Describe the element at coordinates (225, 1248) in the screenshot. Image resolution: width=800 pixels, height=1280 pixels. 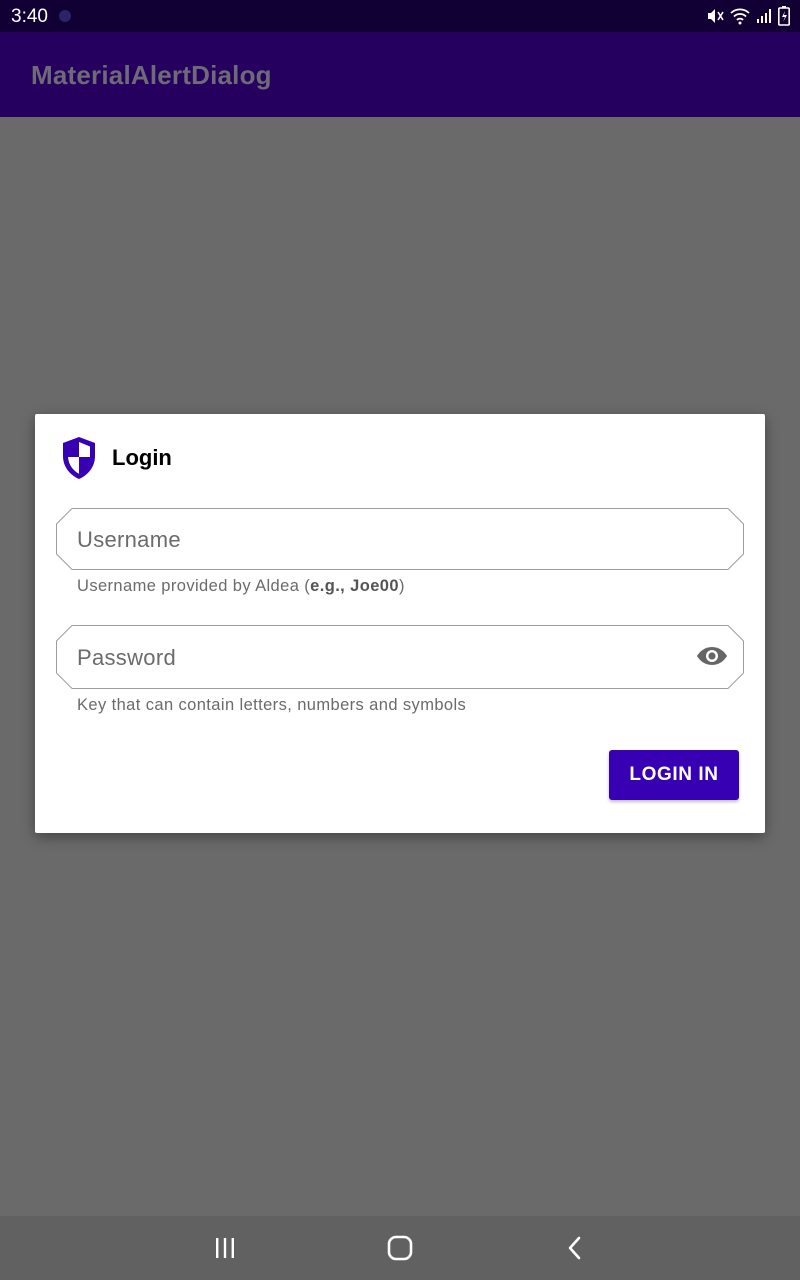
I see `recents-icon` at that location.